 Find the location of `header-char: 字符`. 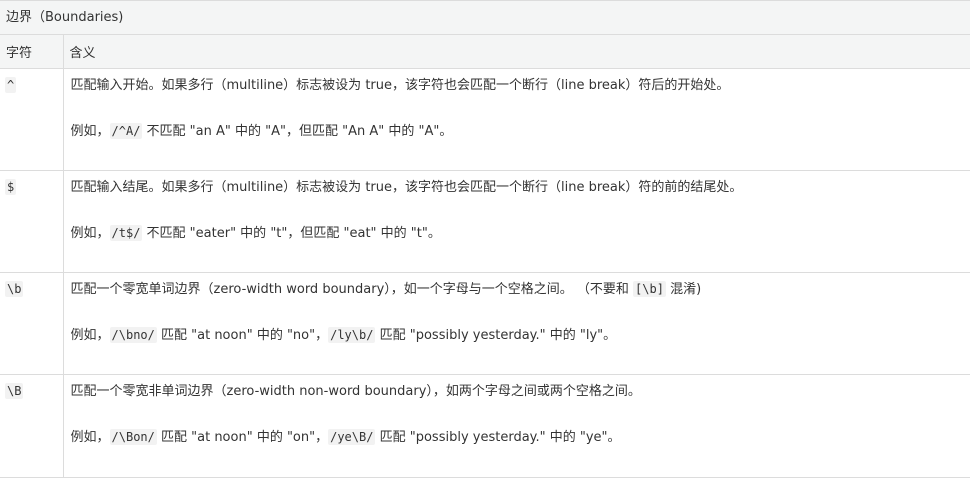

header-char: 字符 is located at coordinates (32, 52).